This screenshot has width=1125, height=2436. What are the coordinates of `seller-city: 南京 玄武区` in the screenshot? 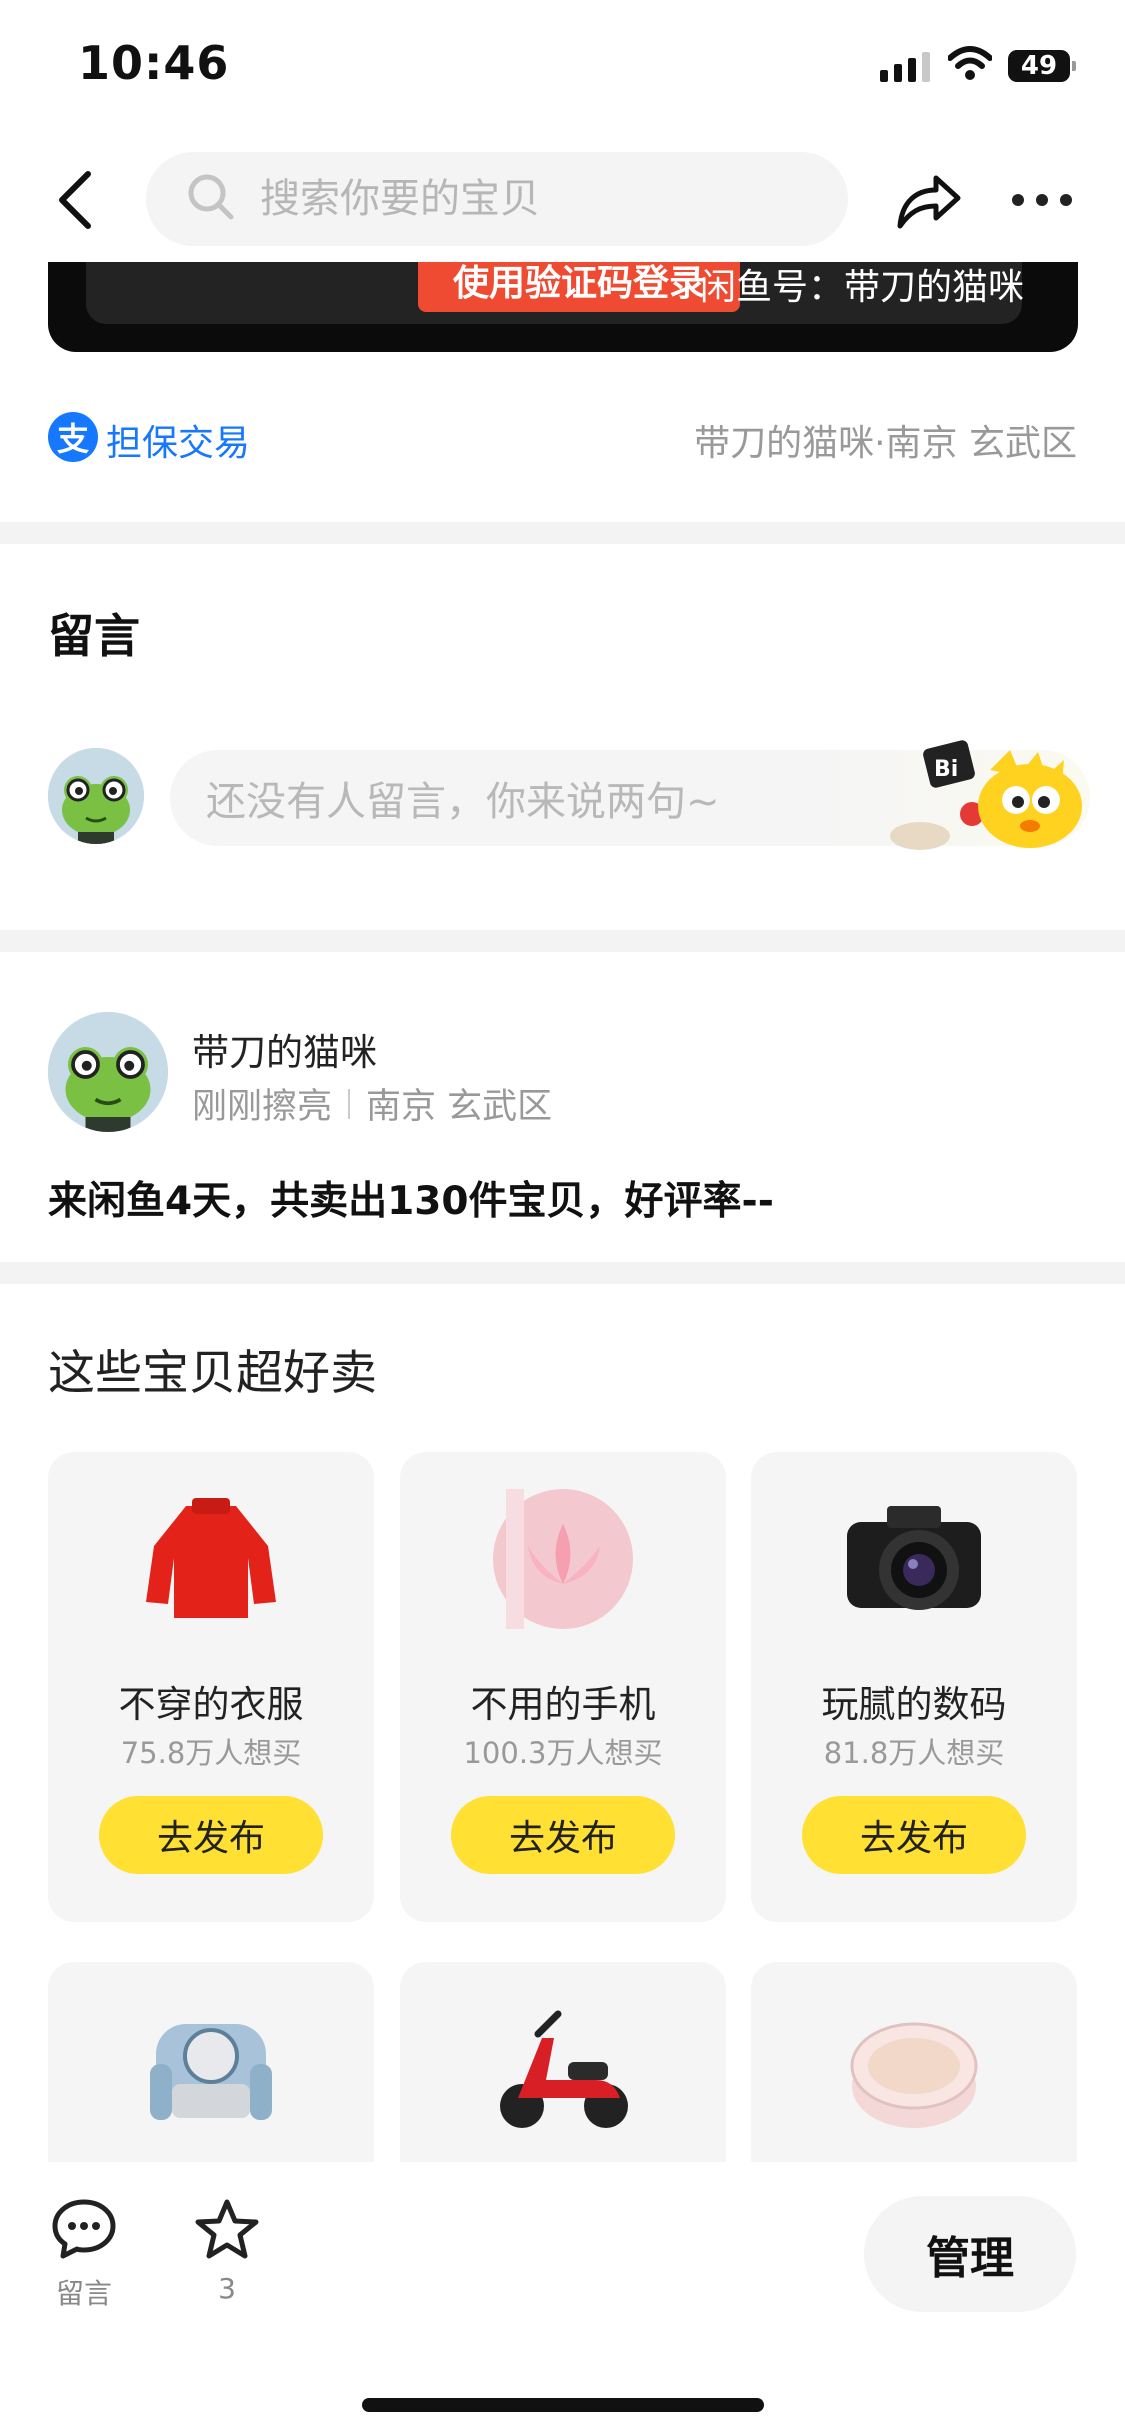 It's located at (459, 1107).